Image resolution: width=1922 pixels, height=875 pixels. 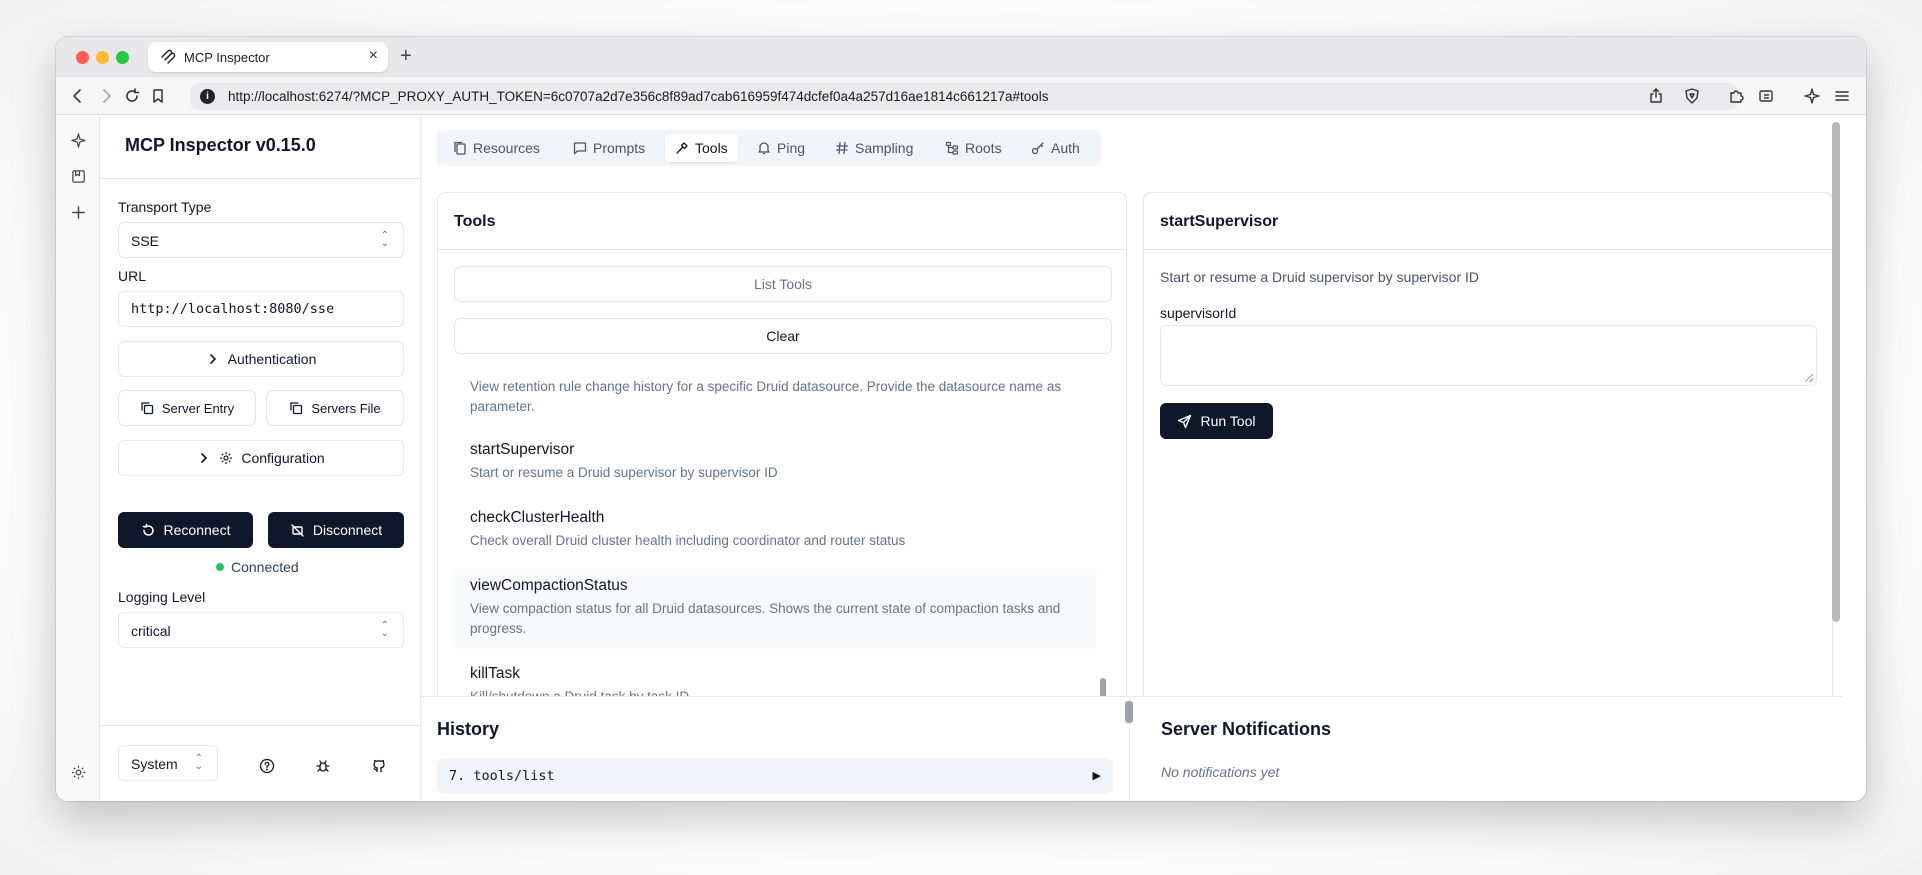 What do you see at coordinates (261, 630) in the screenshot?
I see `logging-level-select: critical ⌃ ⌄` at bounding box center [261, 630].